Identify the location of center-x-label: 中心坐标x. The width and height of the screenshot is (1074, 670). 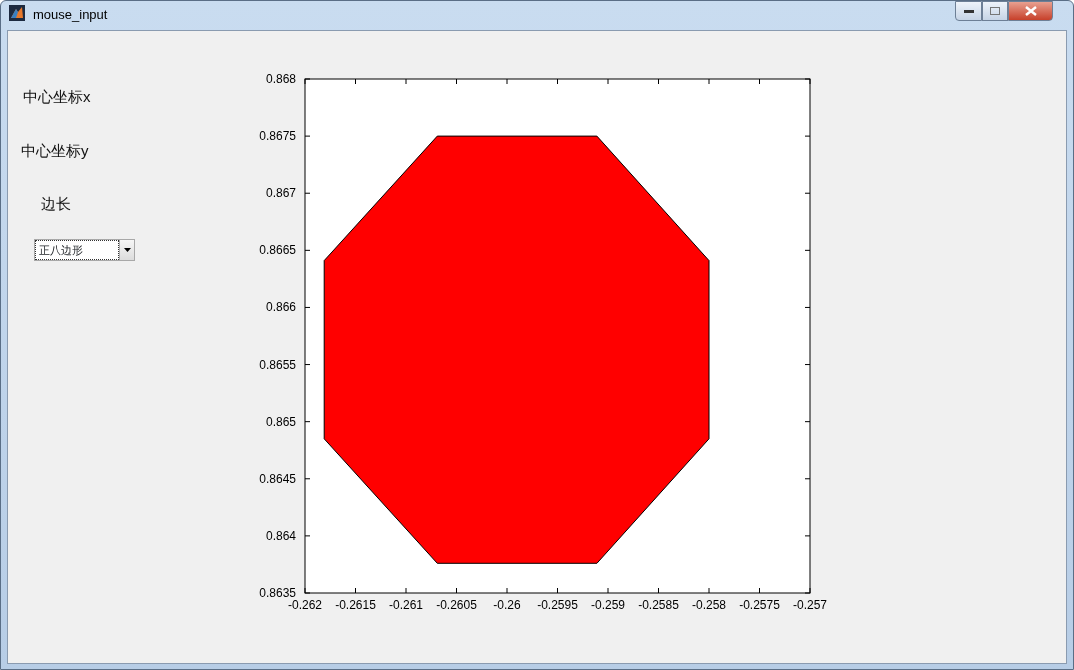
(57, 97).